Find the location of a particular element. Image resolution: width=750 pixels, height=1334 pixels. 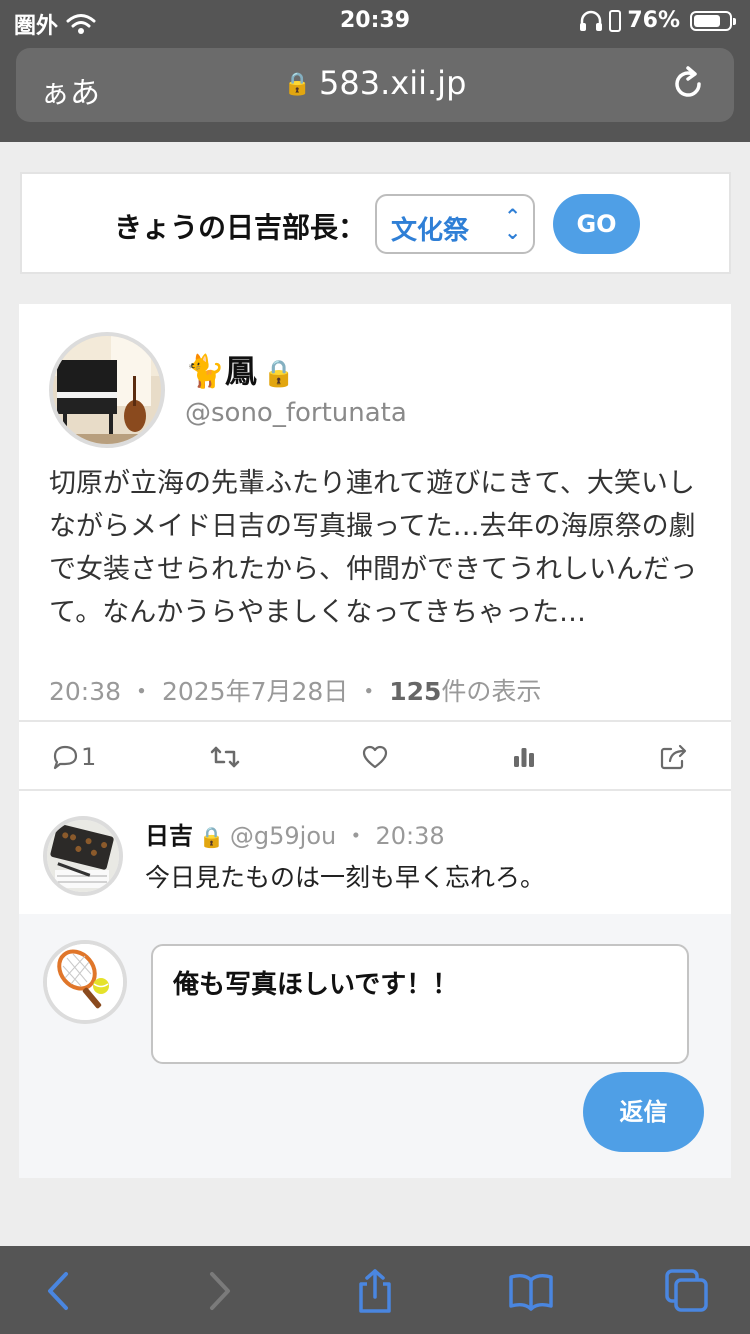

tennis-racket-avatar-image is located at coordinates (85, 982).